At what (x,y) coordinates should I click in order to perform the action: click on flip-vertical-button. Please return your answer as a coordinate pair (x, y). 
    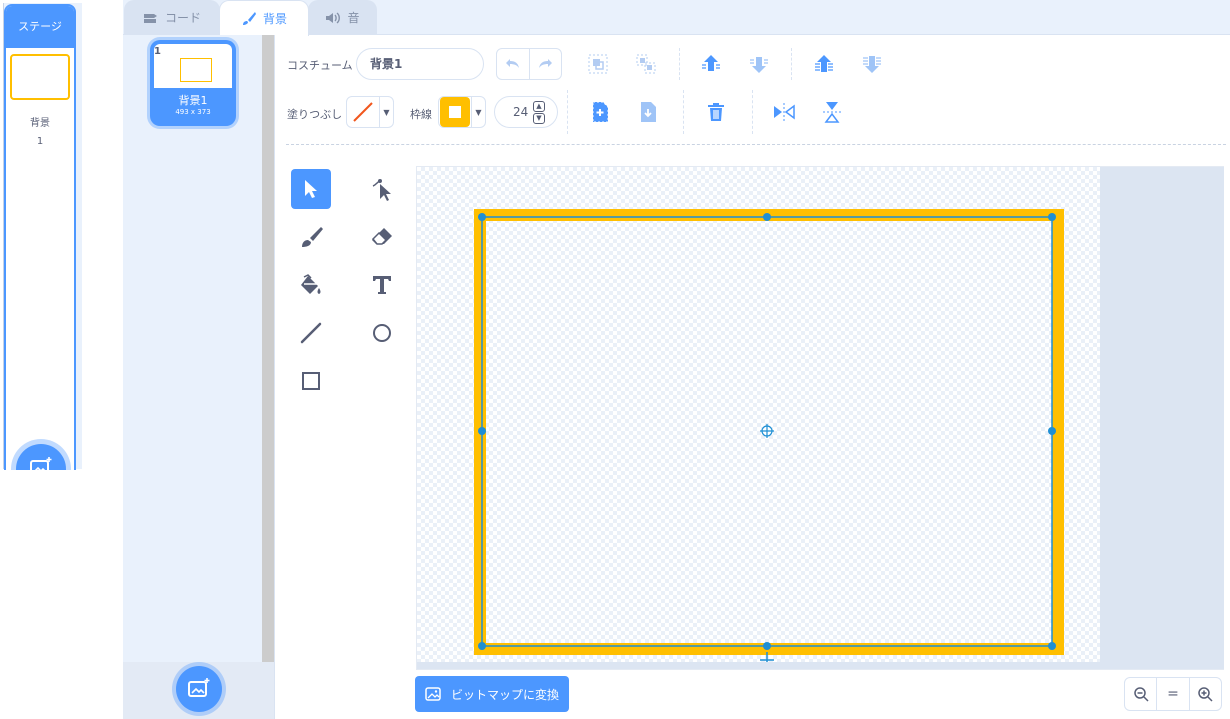
    Looking at the image, I should click on (832, 112).